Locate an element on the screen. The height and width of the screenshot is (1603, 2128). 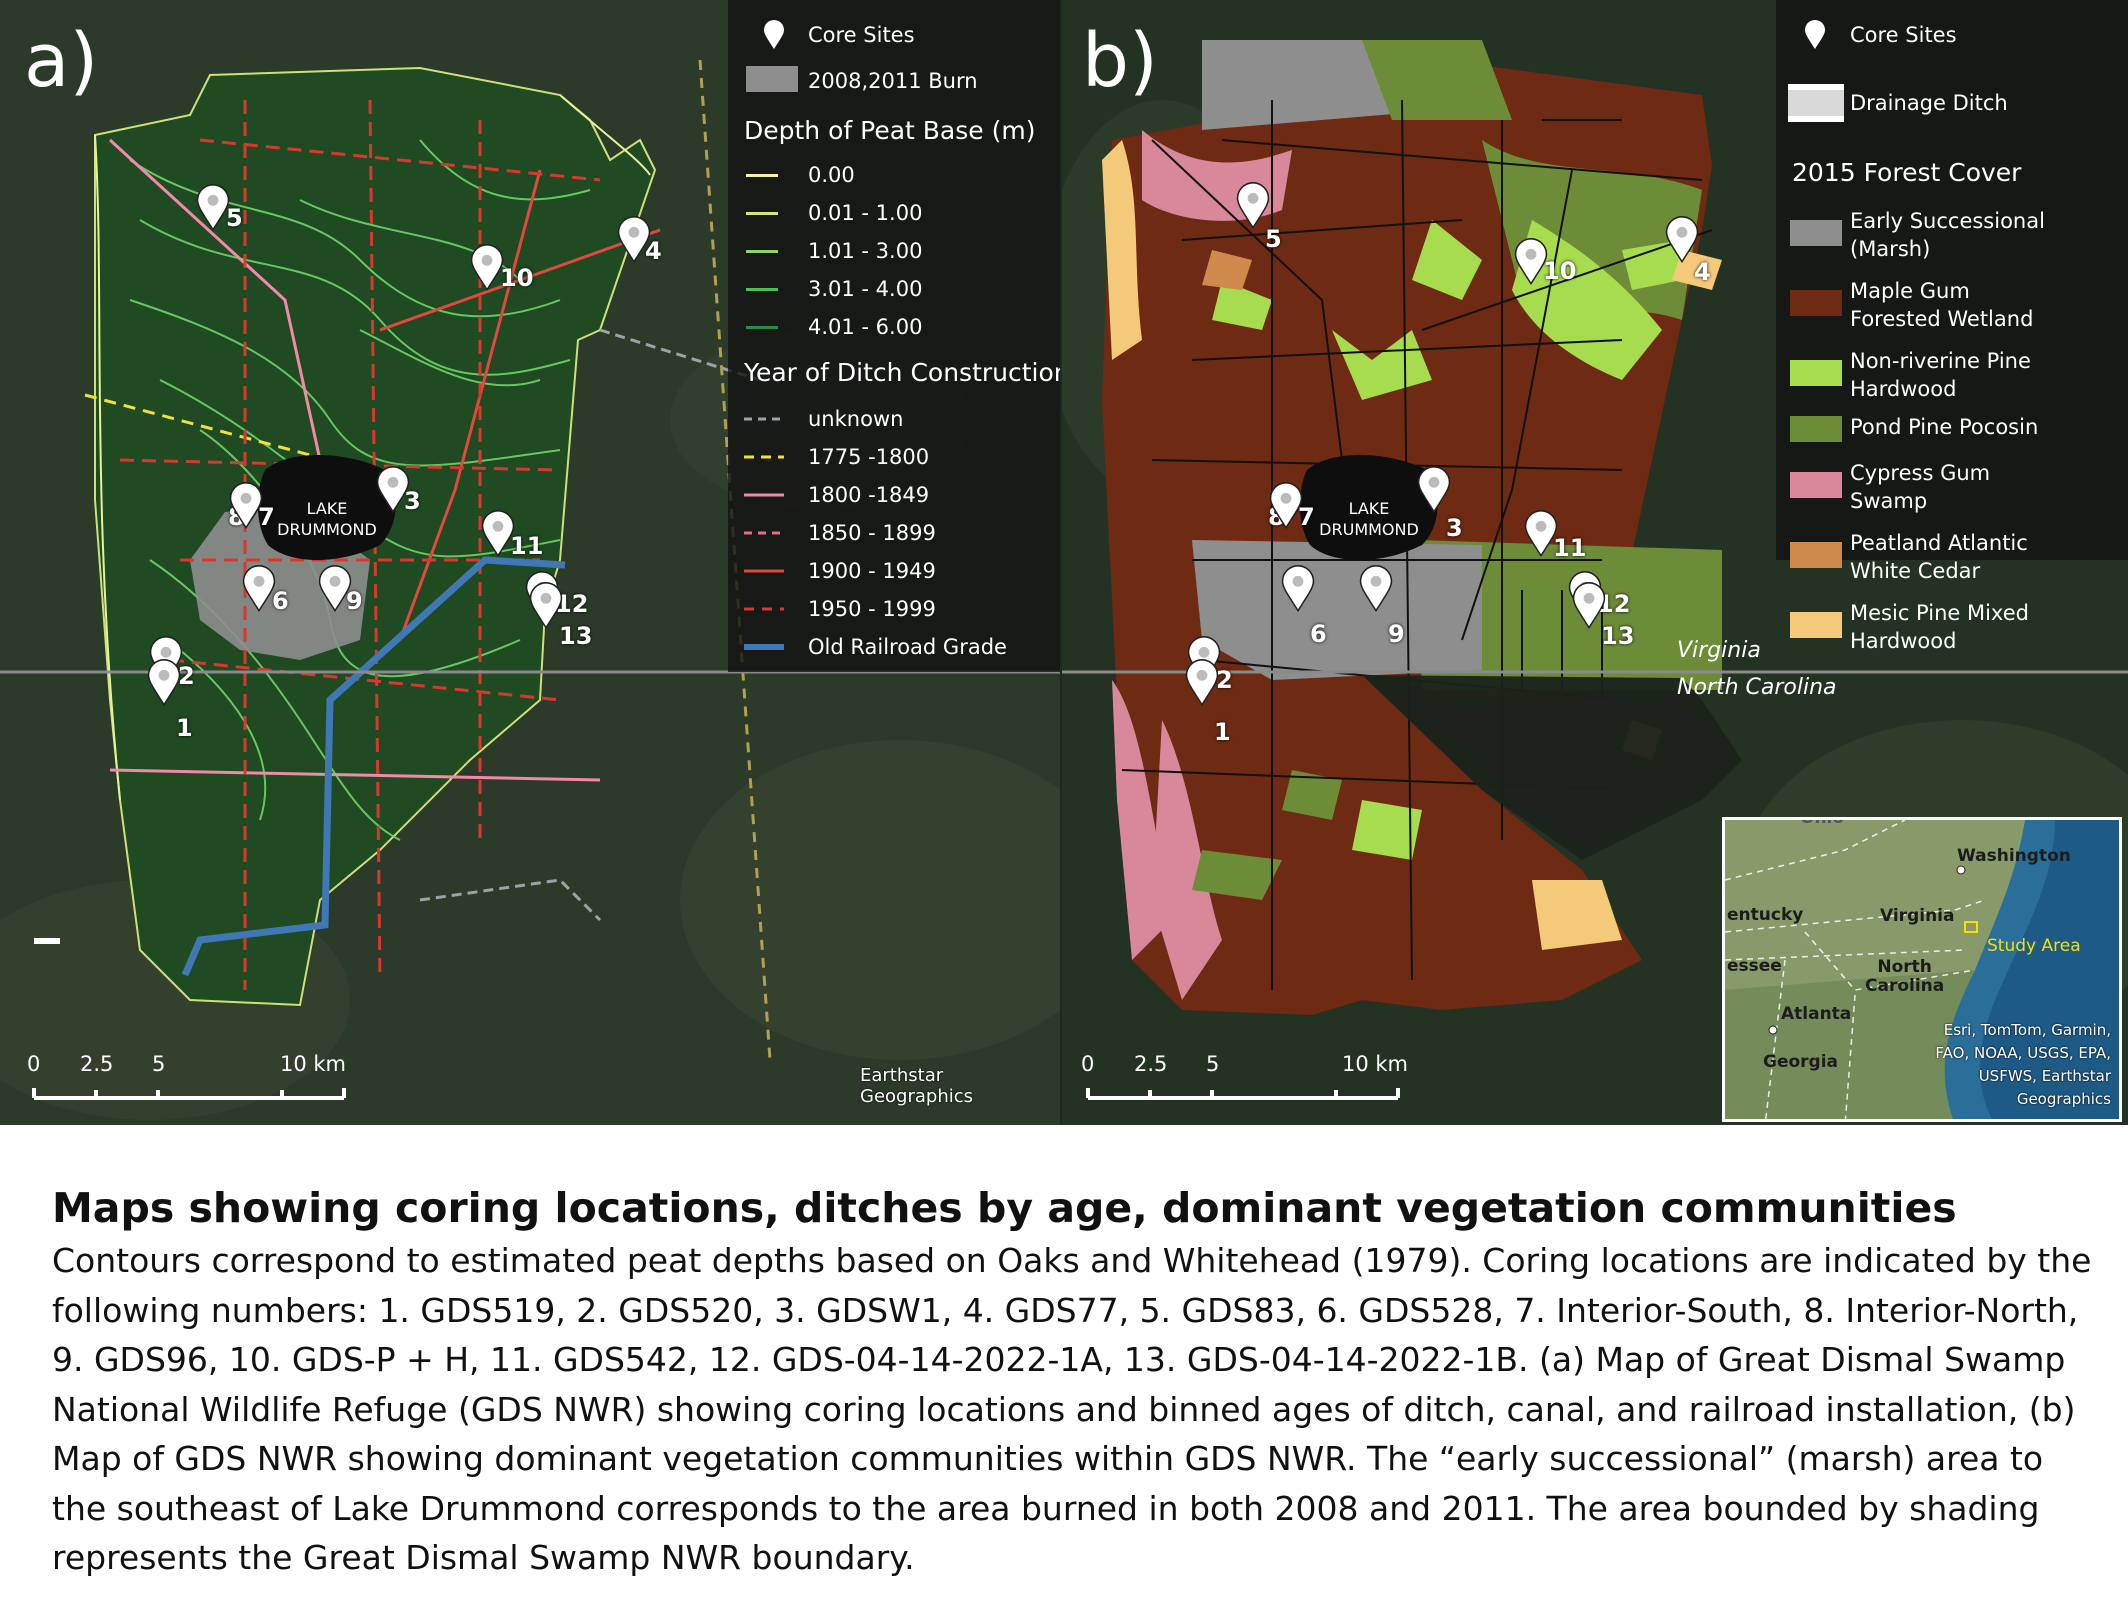
ditch-legend-item: unknown is located at coordinates (856, 419).